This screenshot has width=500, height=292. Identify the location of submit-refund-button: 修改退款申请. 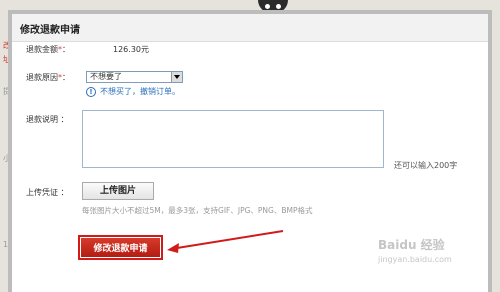
(120, 247).